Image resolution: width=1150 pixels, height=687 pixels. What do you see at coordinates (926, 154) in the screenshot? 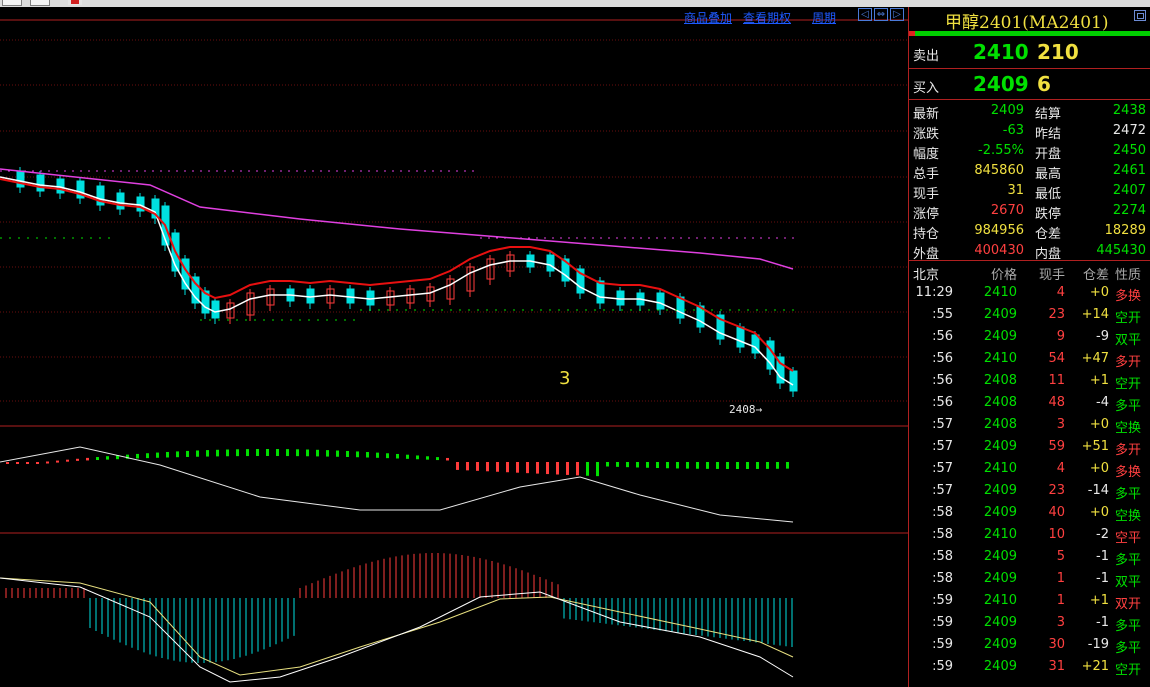
I see `stat-label: 幅度` at bounding box center [926, 154].